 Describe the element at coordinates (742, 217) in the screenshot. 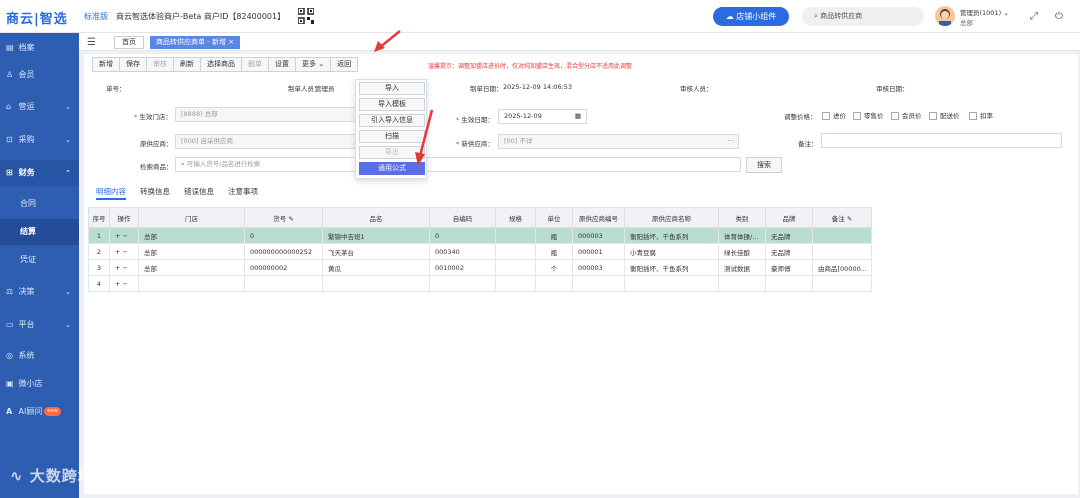

I see `col-category: 类别` at that location.